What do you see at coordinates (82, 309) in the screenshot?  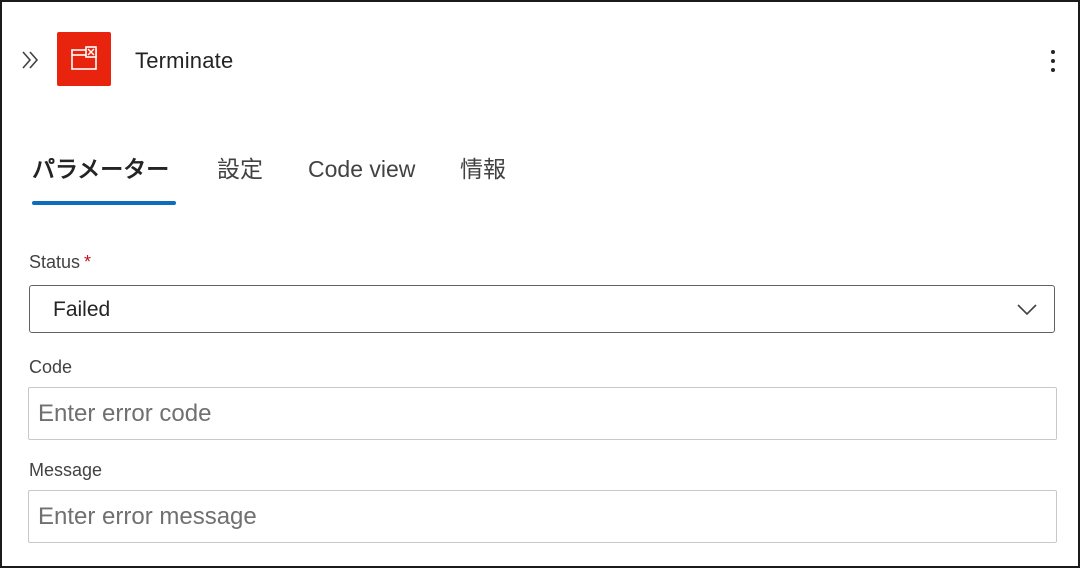 I see `status-selected-value: Failed` at bounding box center [82, 309].